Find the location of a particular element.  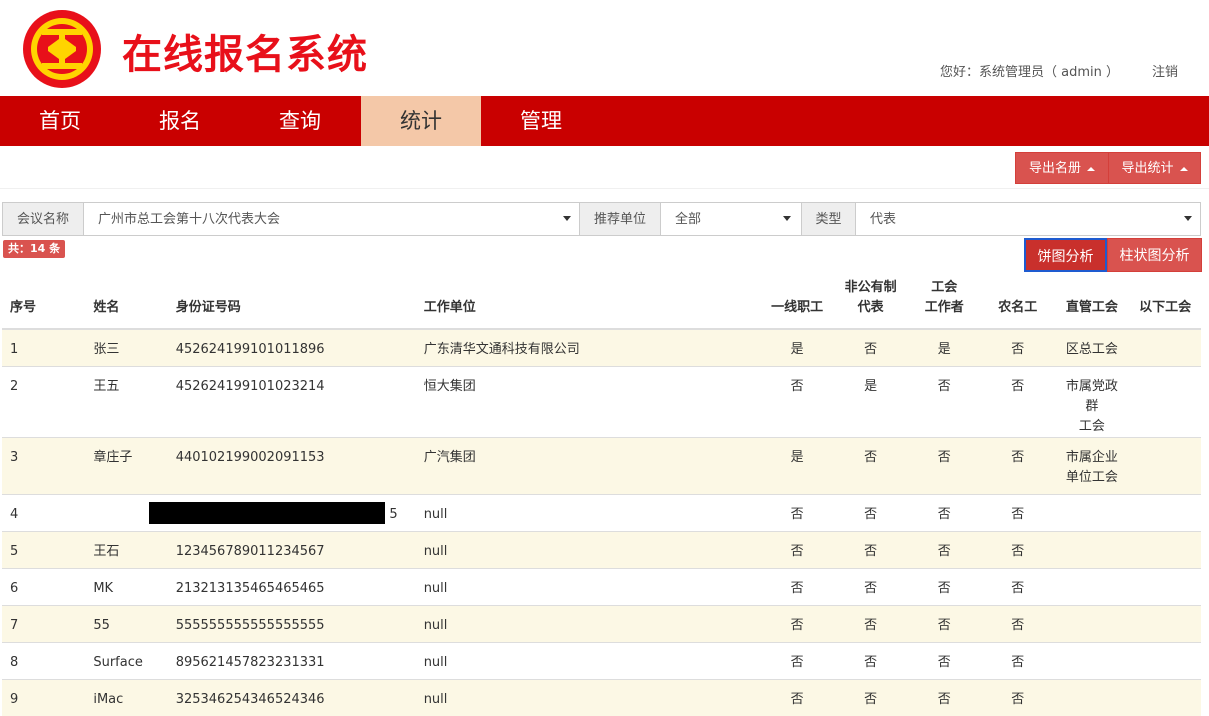

cell-seq: 3 is located at coordinates (44, 465).